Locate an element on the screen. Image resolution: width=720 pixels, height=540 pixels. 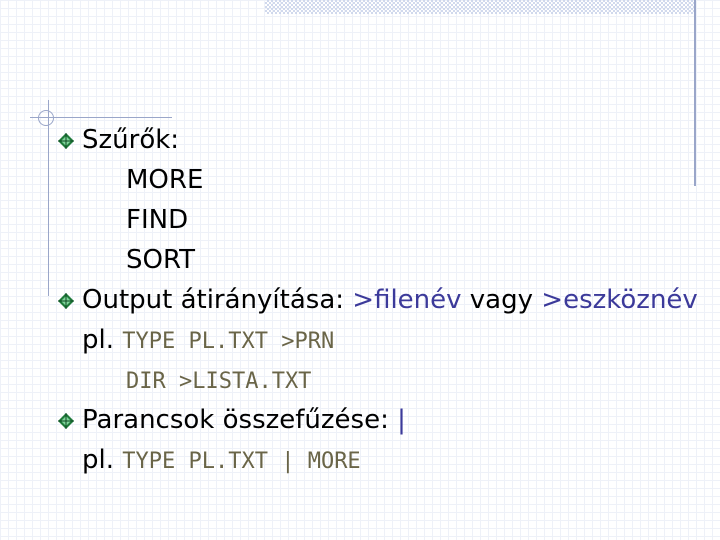
redirection-or-word: vagy is located at coordinates (501, 300).